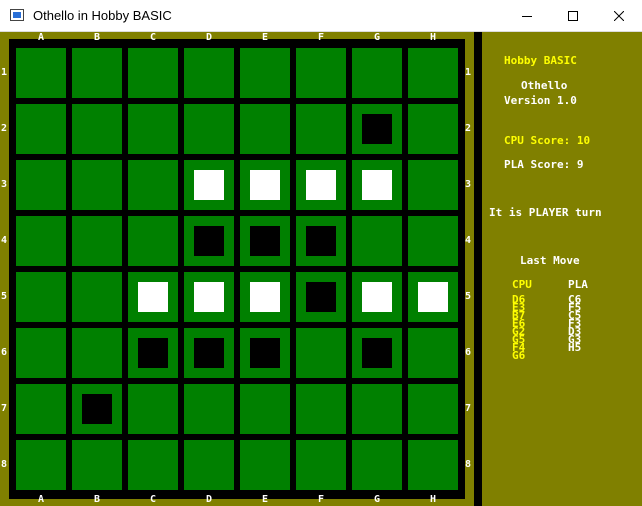 The image size is (642, 506). Describe the element at coordinates (41, 465) in the screenshot. I see `board-cell-A8` at that location.